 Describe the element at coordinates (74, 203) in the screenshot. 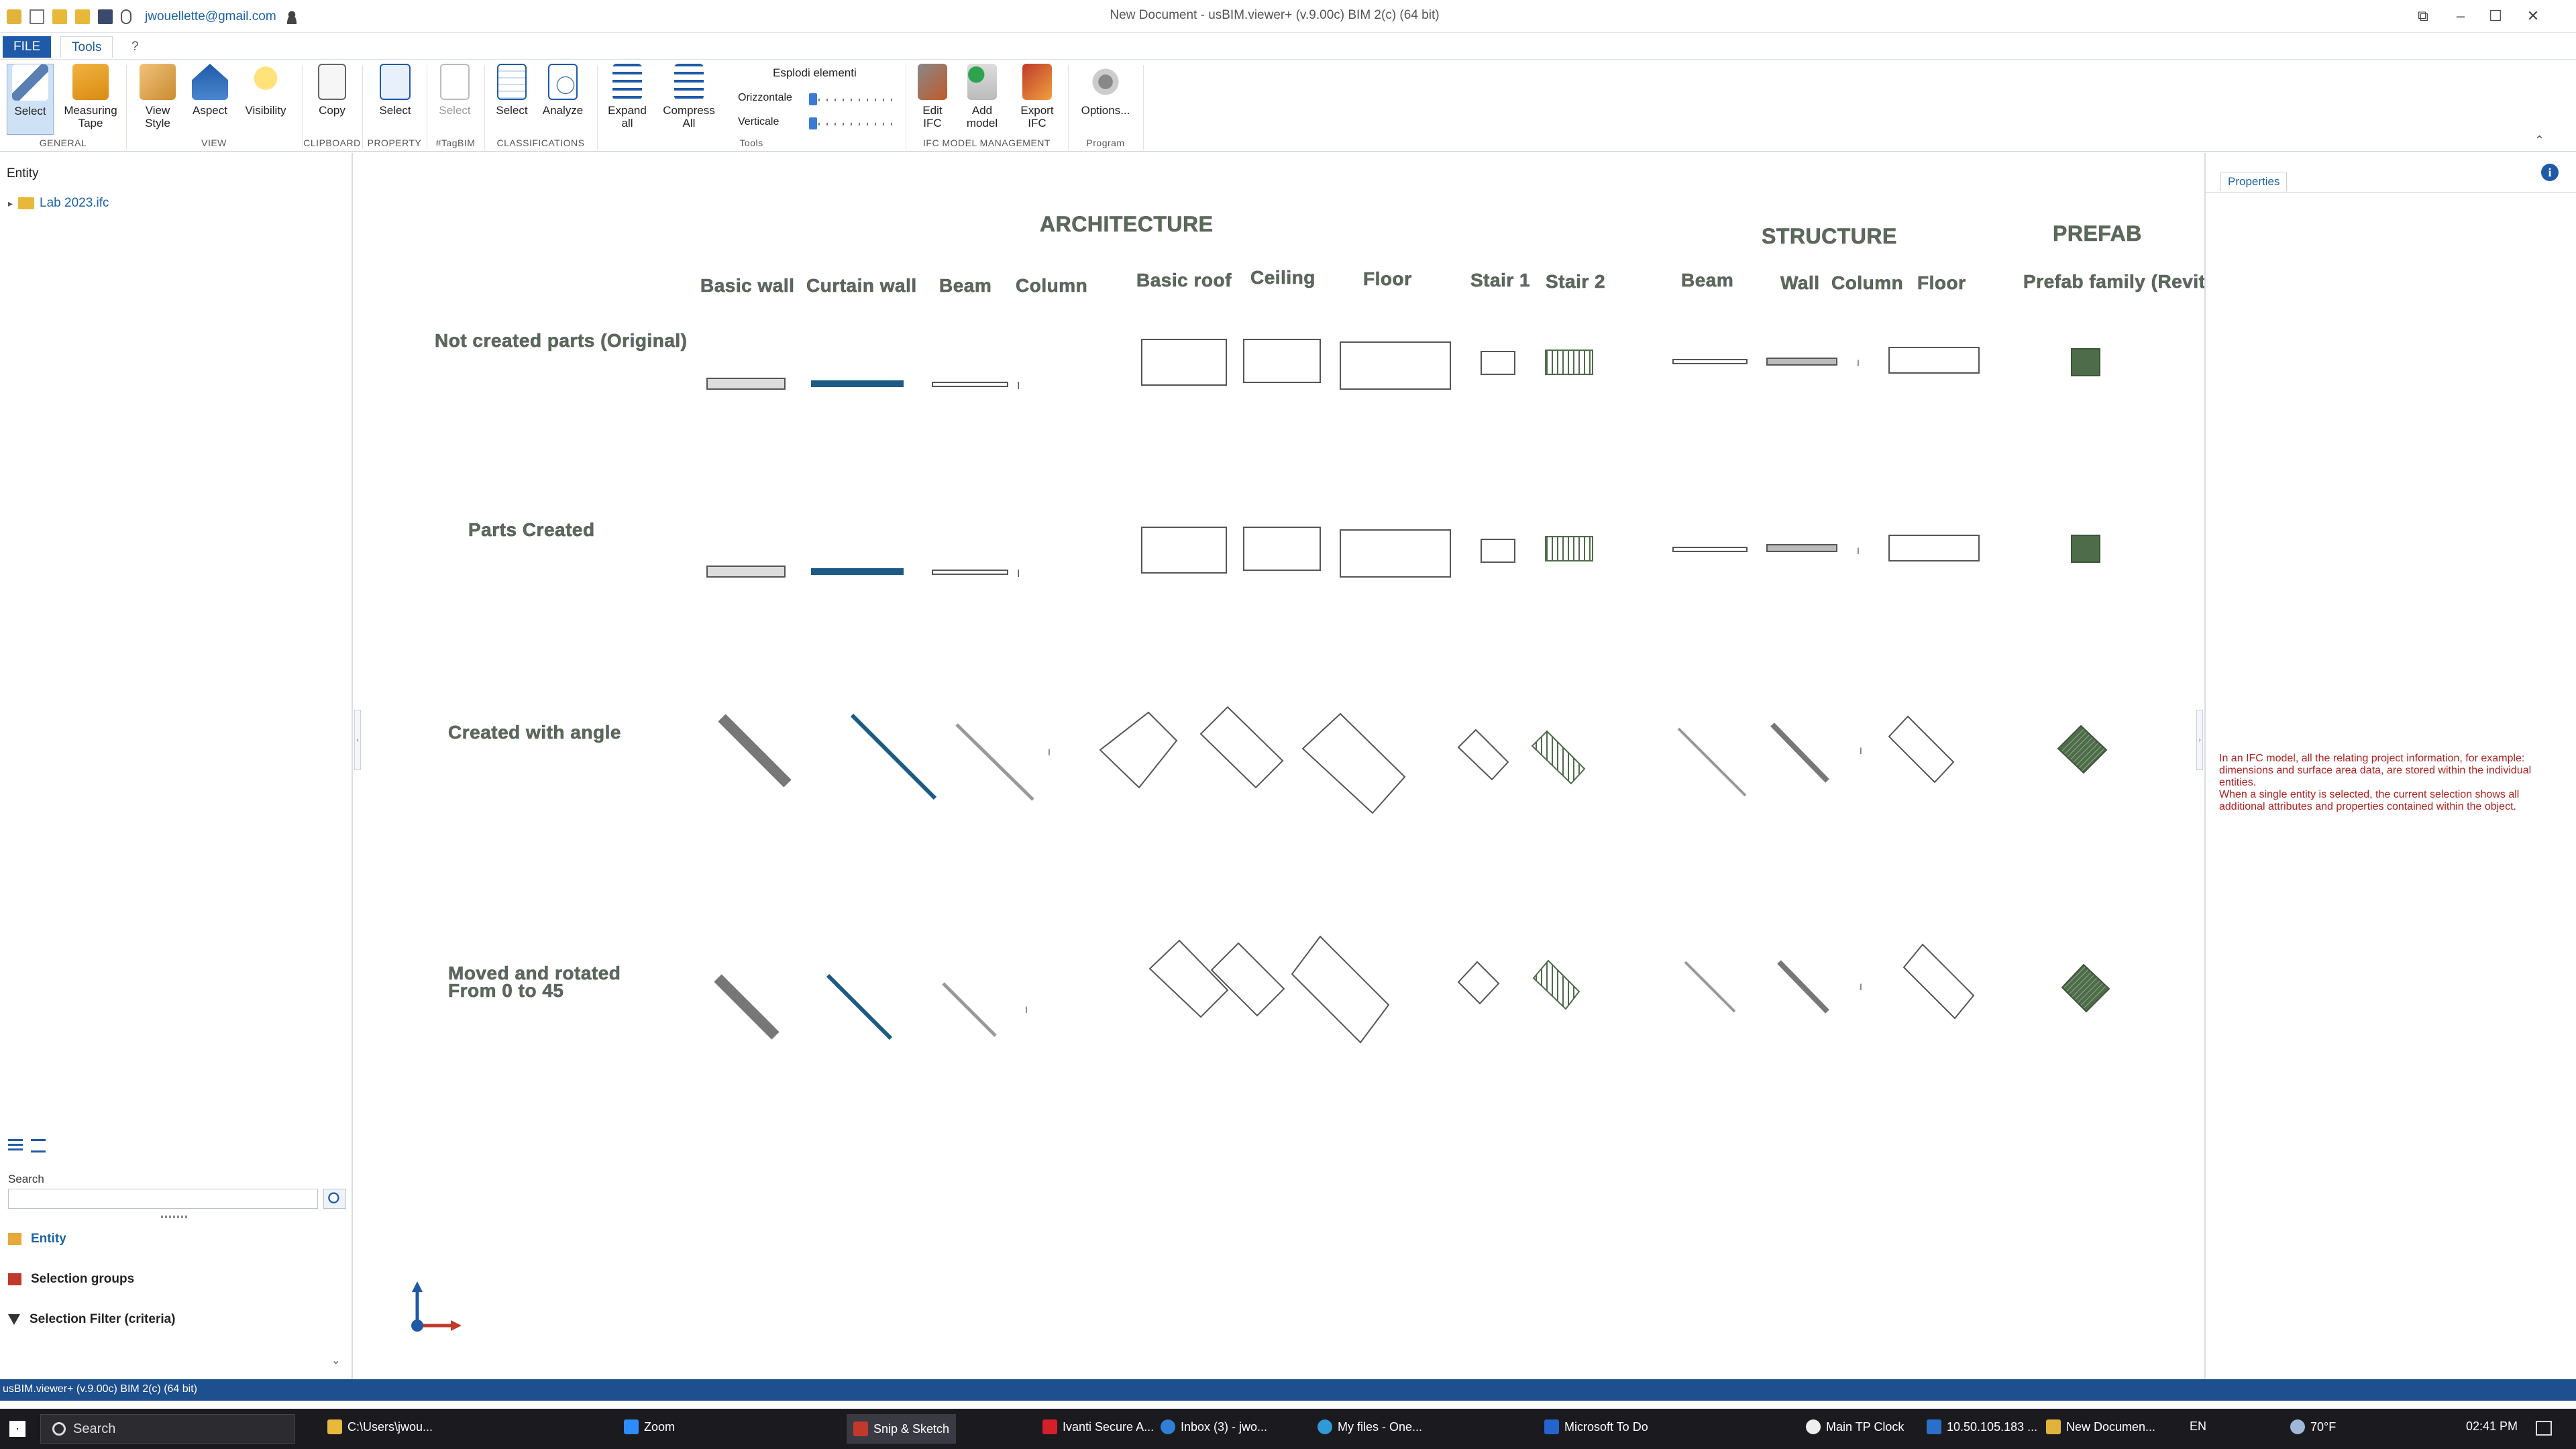

I see `tree-item-label: Lab 2023.ifc` at that location.